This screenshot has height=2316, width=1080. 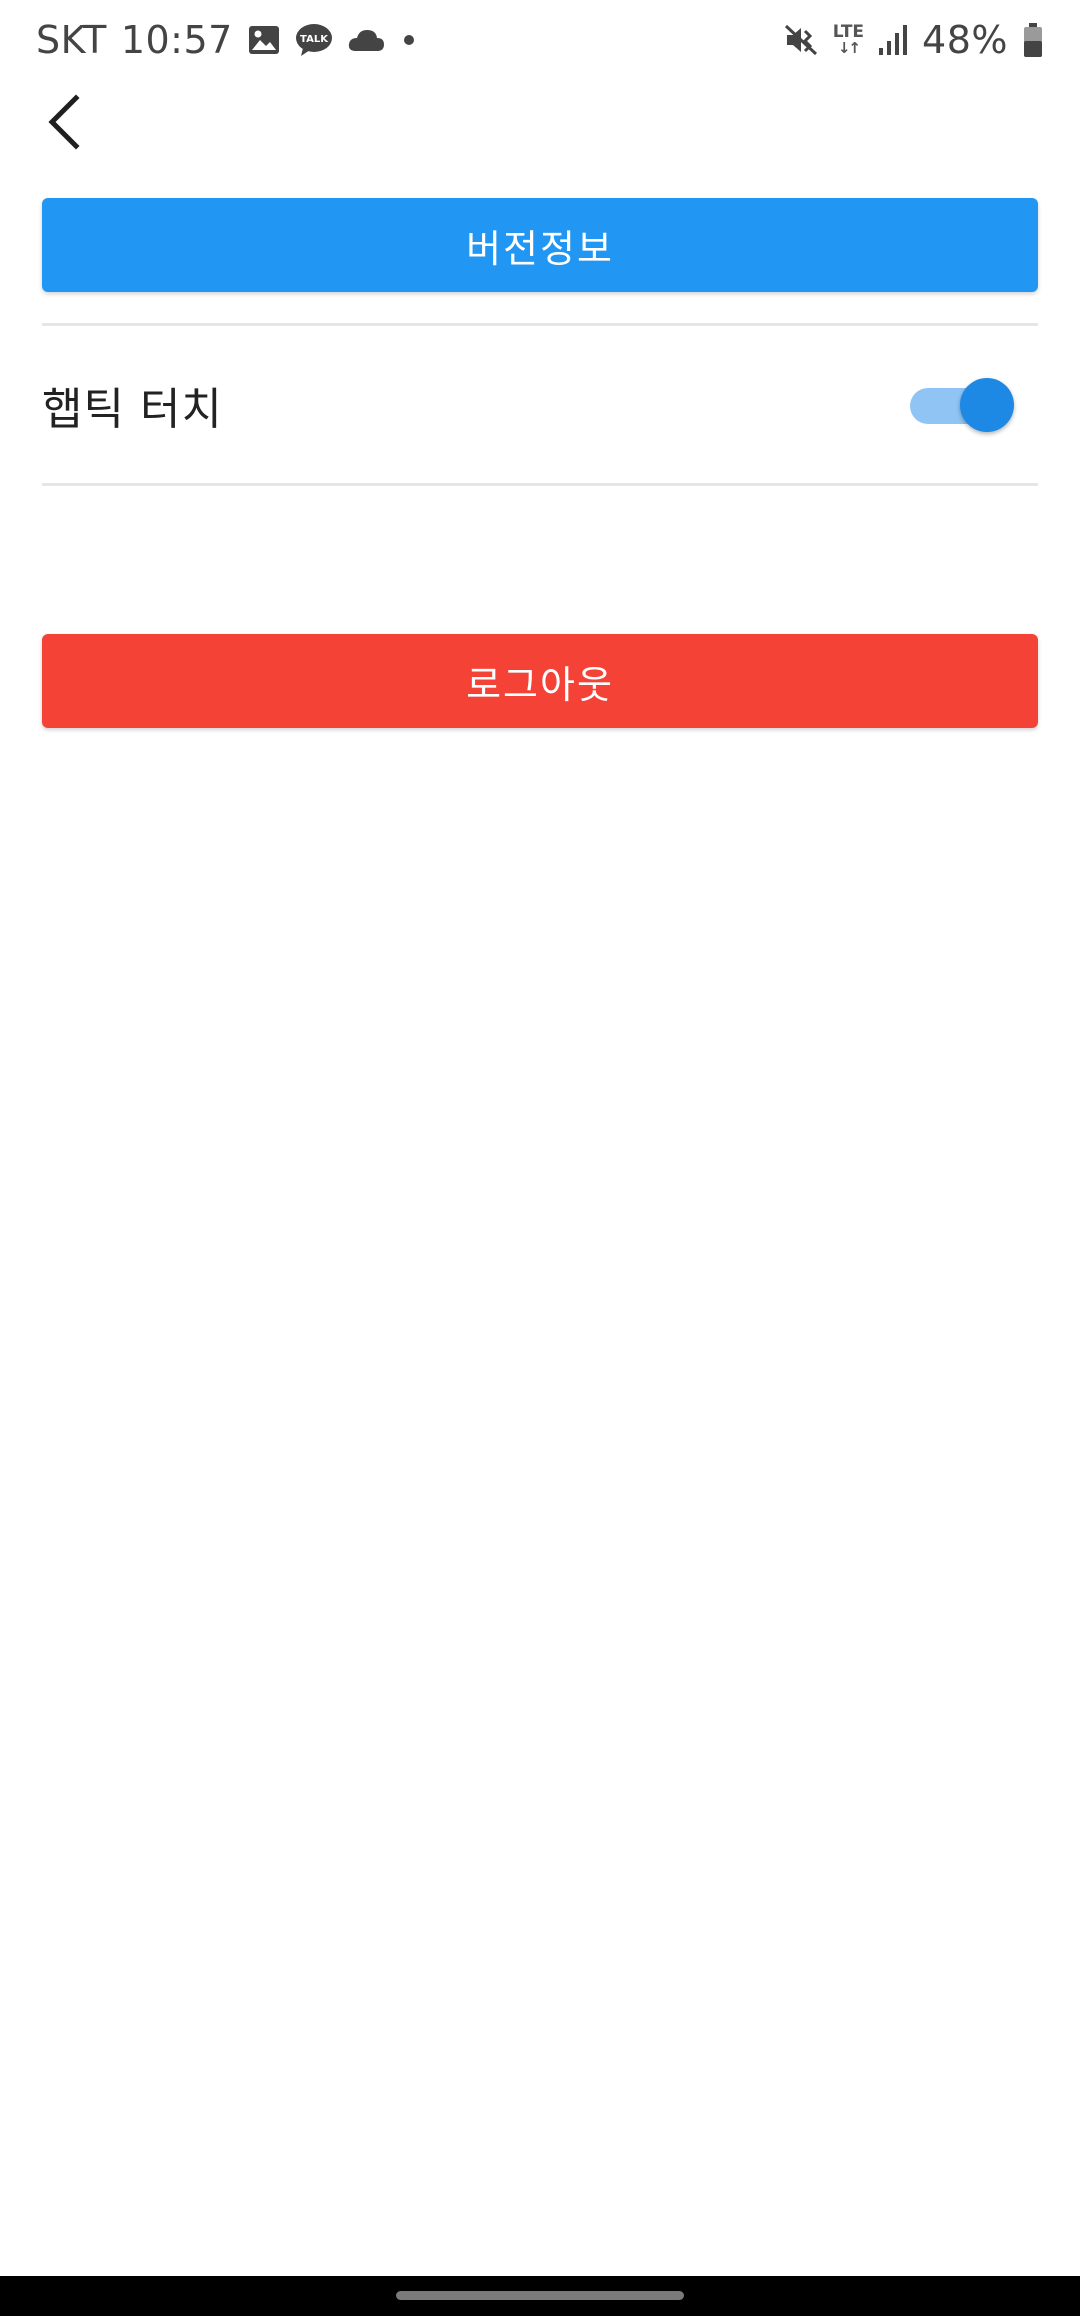 I want to click on divider, so click(x=540, y=484).